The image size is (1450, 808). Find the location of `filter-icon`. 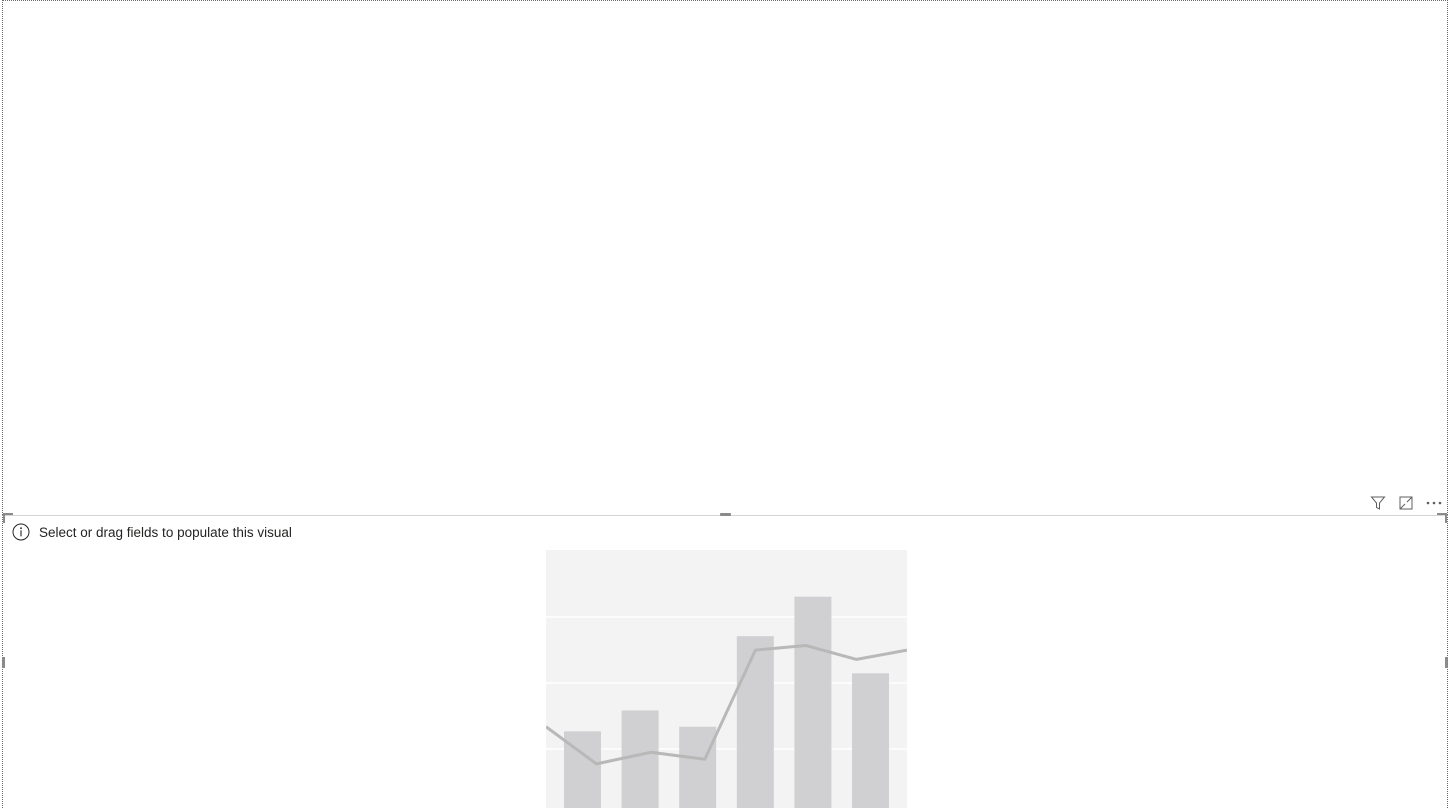

filter-icon is located at coordinates (1378, 503).